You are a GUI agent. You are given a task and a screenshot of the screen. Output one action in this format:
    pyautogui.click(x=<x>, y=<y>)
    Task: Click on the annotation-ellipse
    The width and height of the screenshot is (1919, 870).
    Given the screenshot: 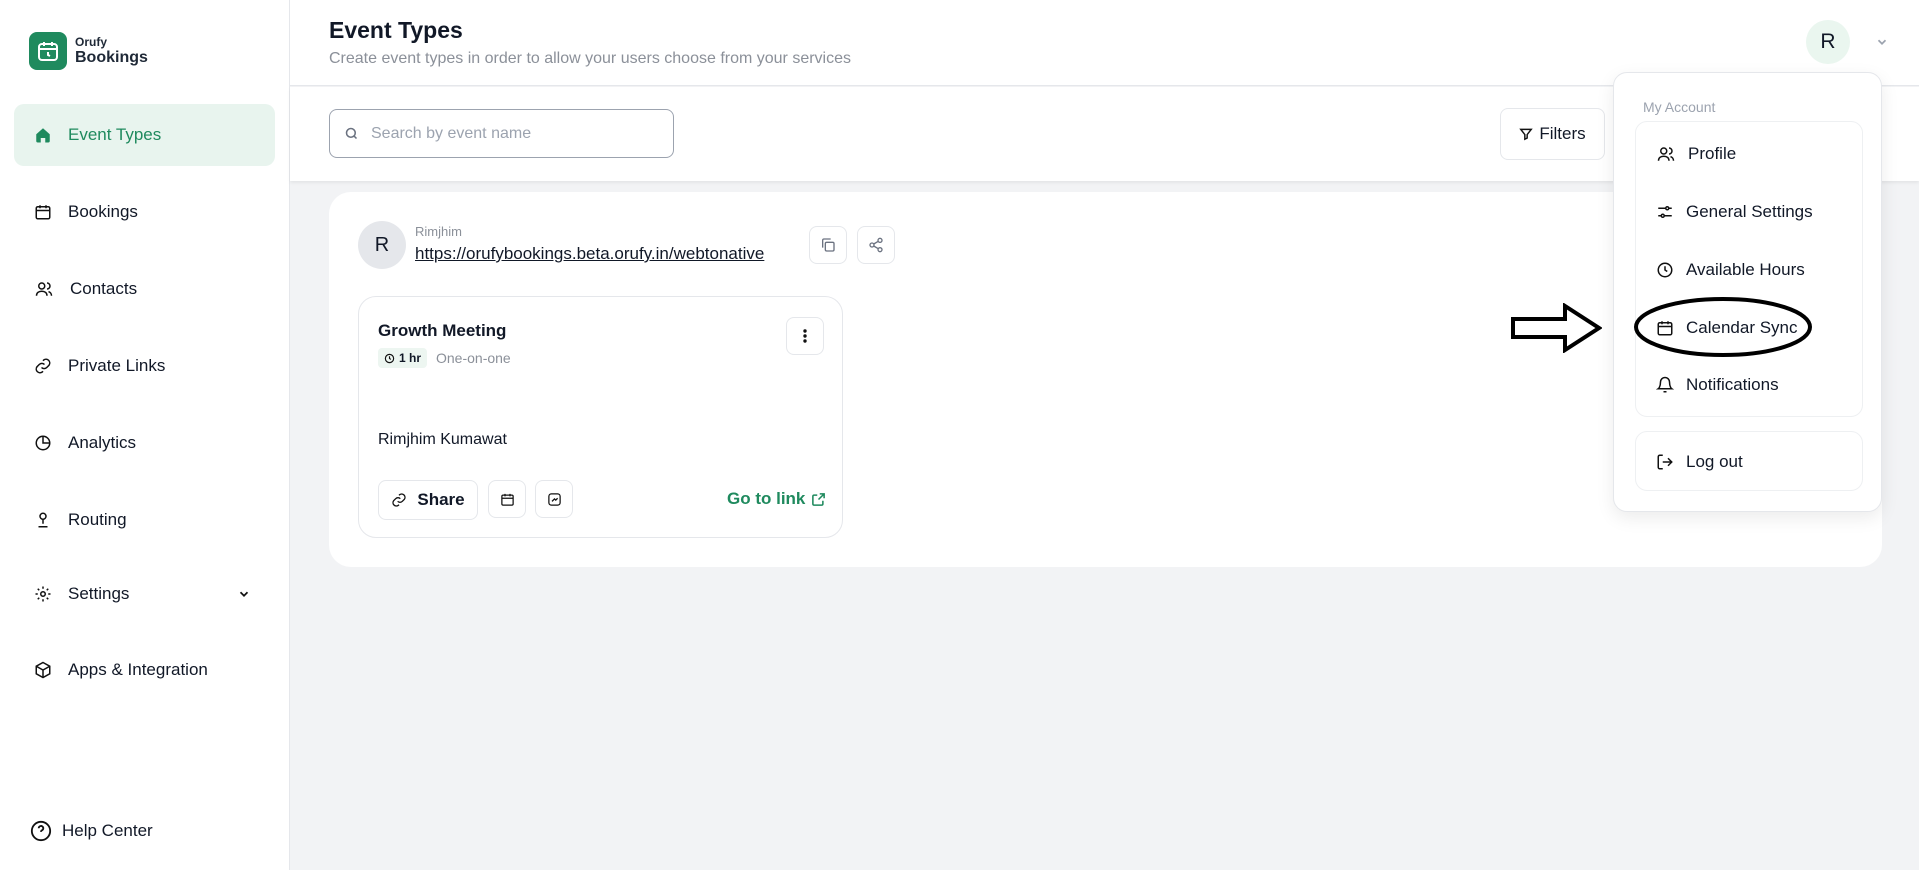 What is the action you would take?
    pyautogui.click(x=1723, y=327)
    